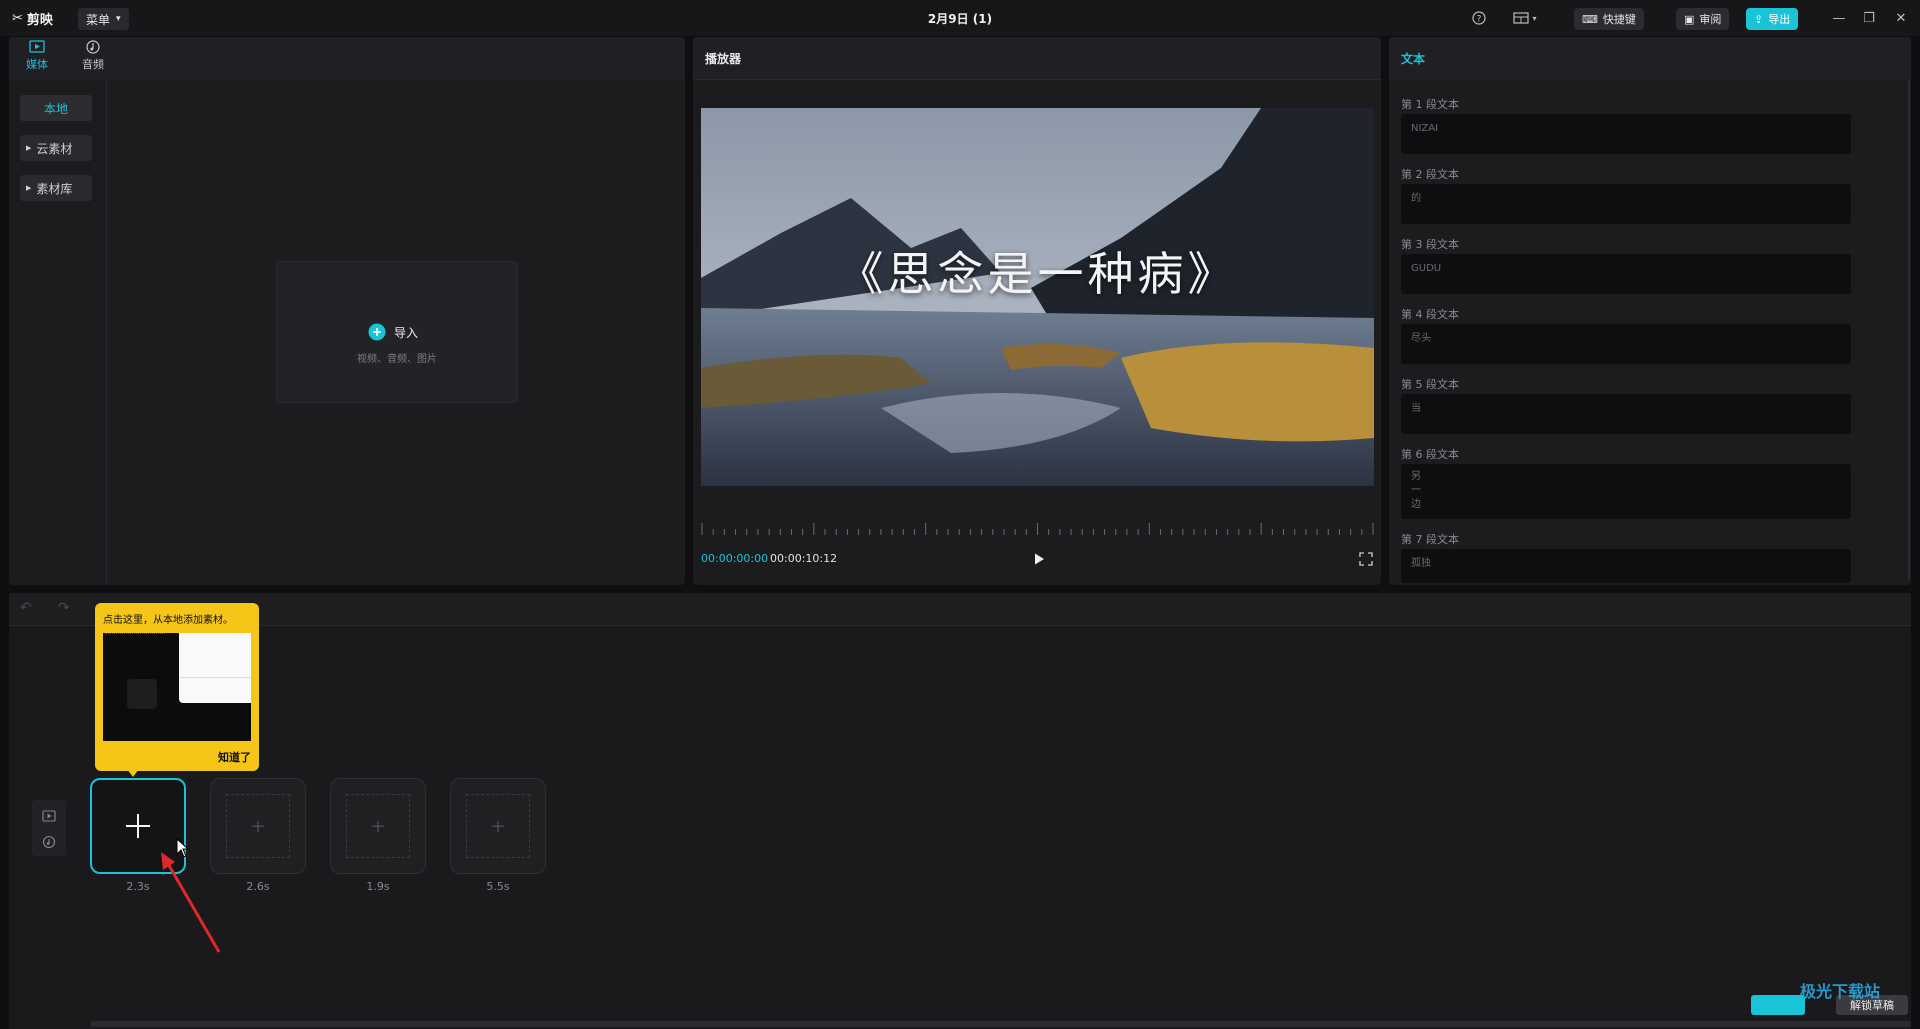 The height and width of the screenshot is (1029, 1920). Describe the element at coordinates (1779, 19) in the screenshot. I see `export-label: 导出` at that location.